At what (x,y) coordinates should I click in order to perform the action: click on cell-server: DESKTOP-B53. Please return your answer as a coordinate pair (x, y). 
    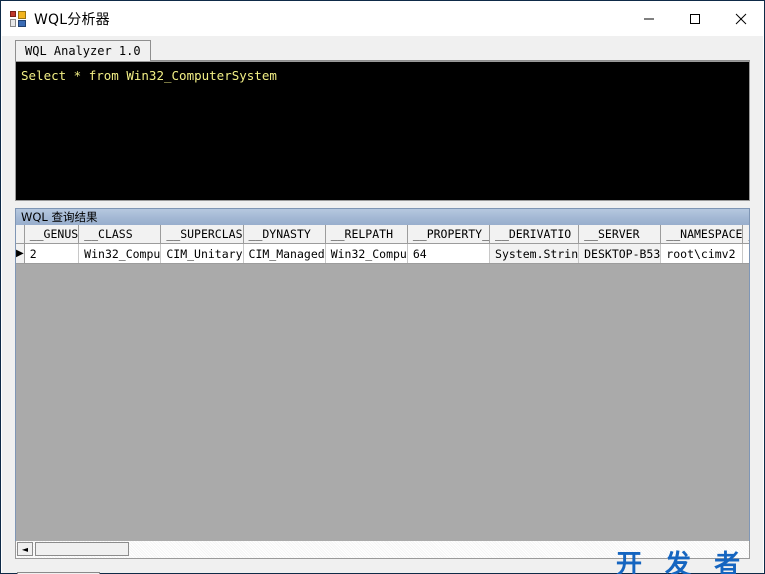
    Looking at the image, I should click on (620, 253).